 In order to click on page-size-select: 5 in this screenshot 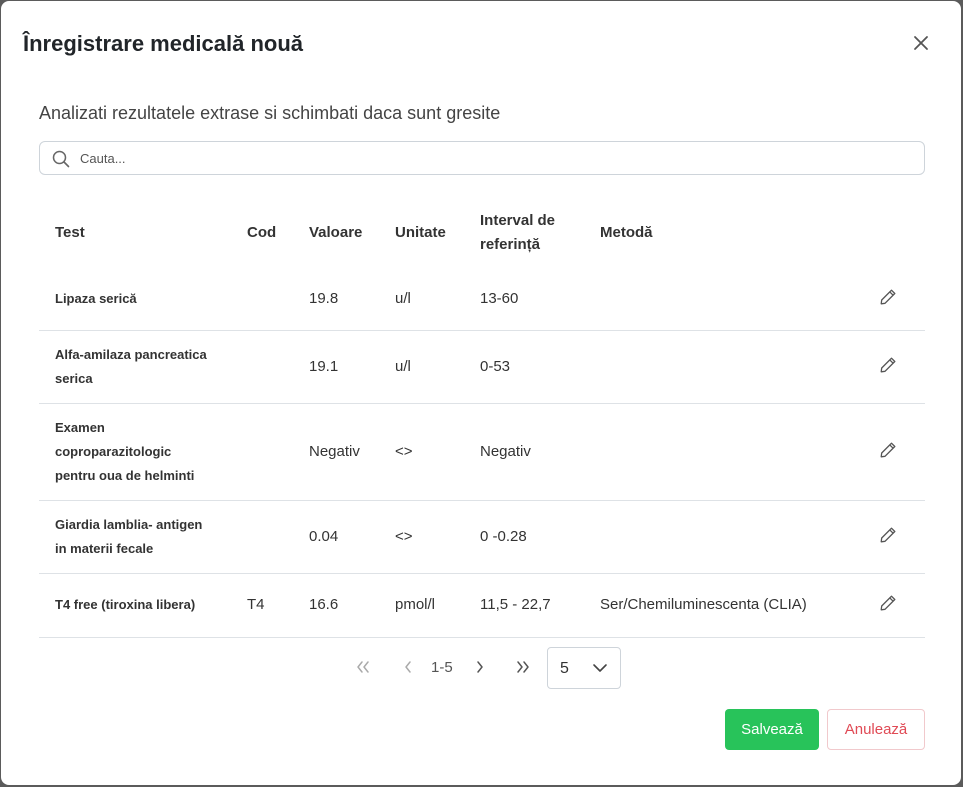, I will do `click(584, 668)`.